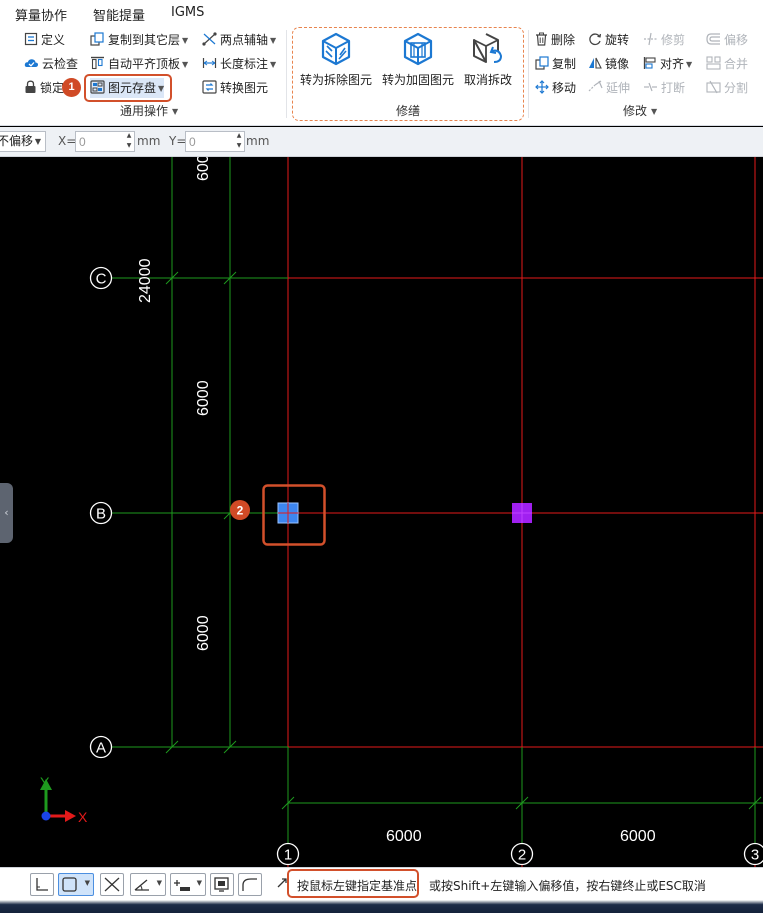  Describe the element at coordinates (595, 42) in the screenshot. I see `rotate-icon` at that location.